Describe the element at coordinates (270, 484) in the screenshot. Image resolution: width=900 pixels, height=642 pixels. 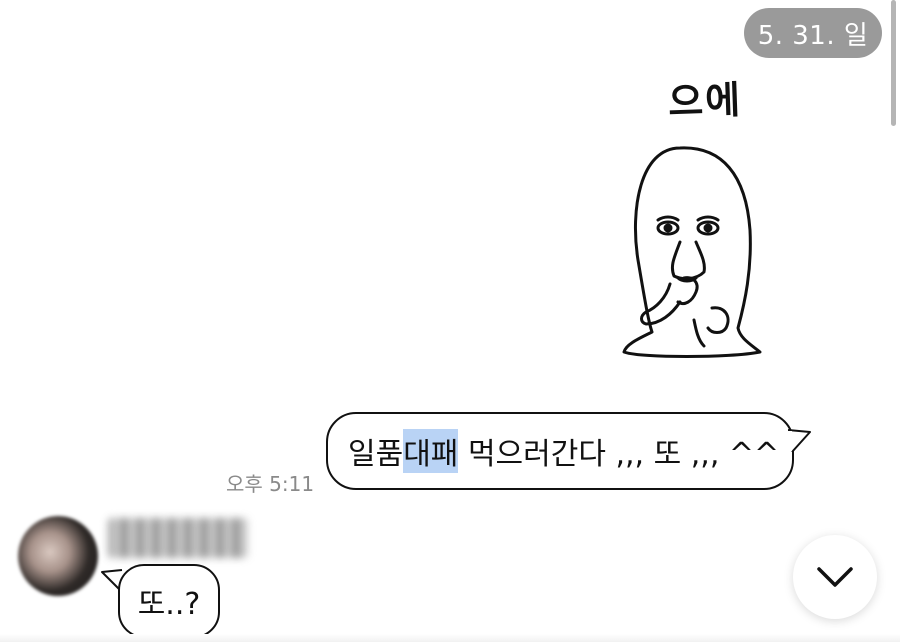
I see `message-time: 오후 5:11` at that location.